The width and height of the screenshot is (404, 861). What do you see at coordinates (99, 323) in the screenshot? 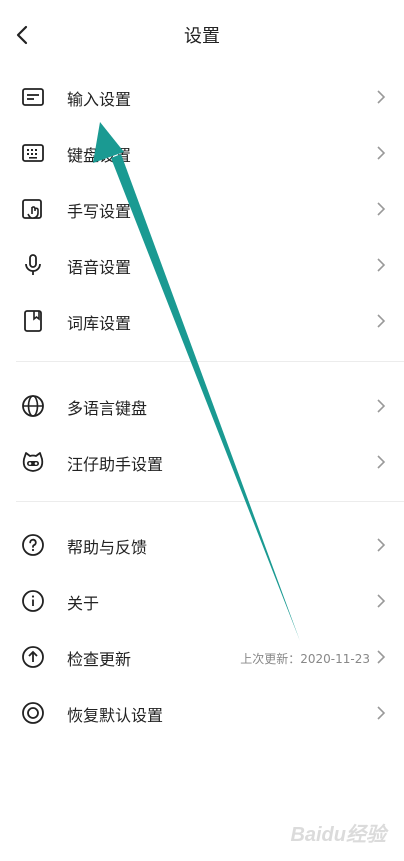
I see `row-label: 词库设置` at bounding box center [99, 323].